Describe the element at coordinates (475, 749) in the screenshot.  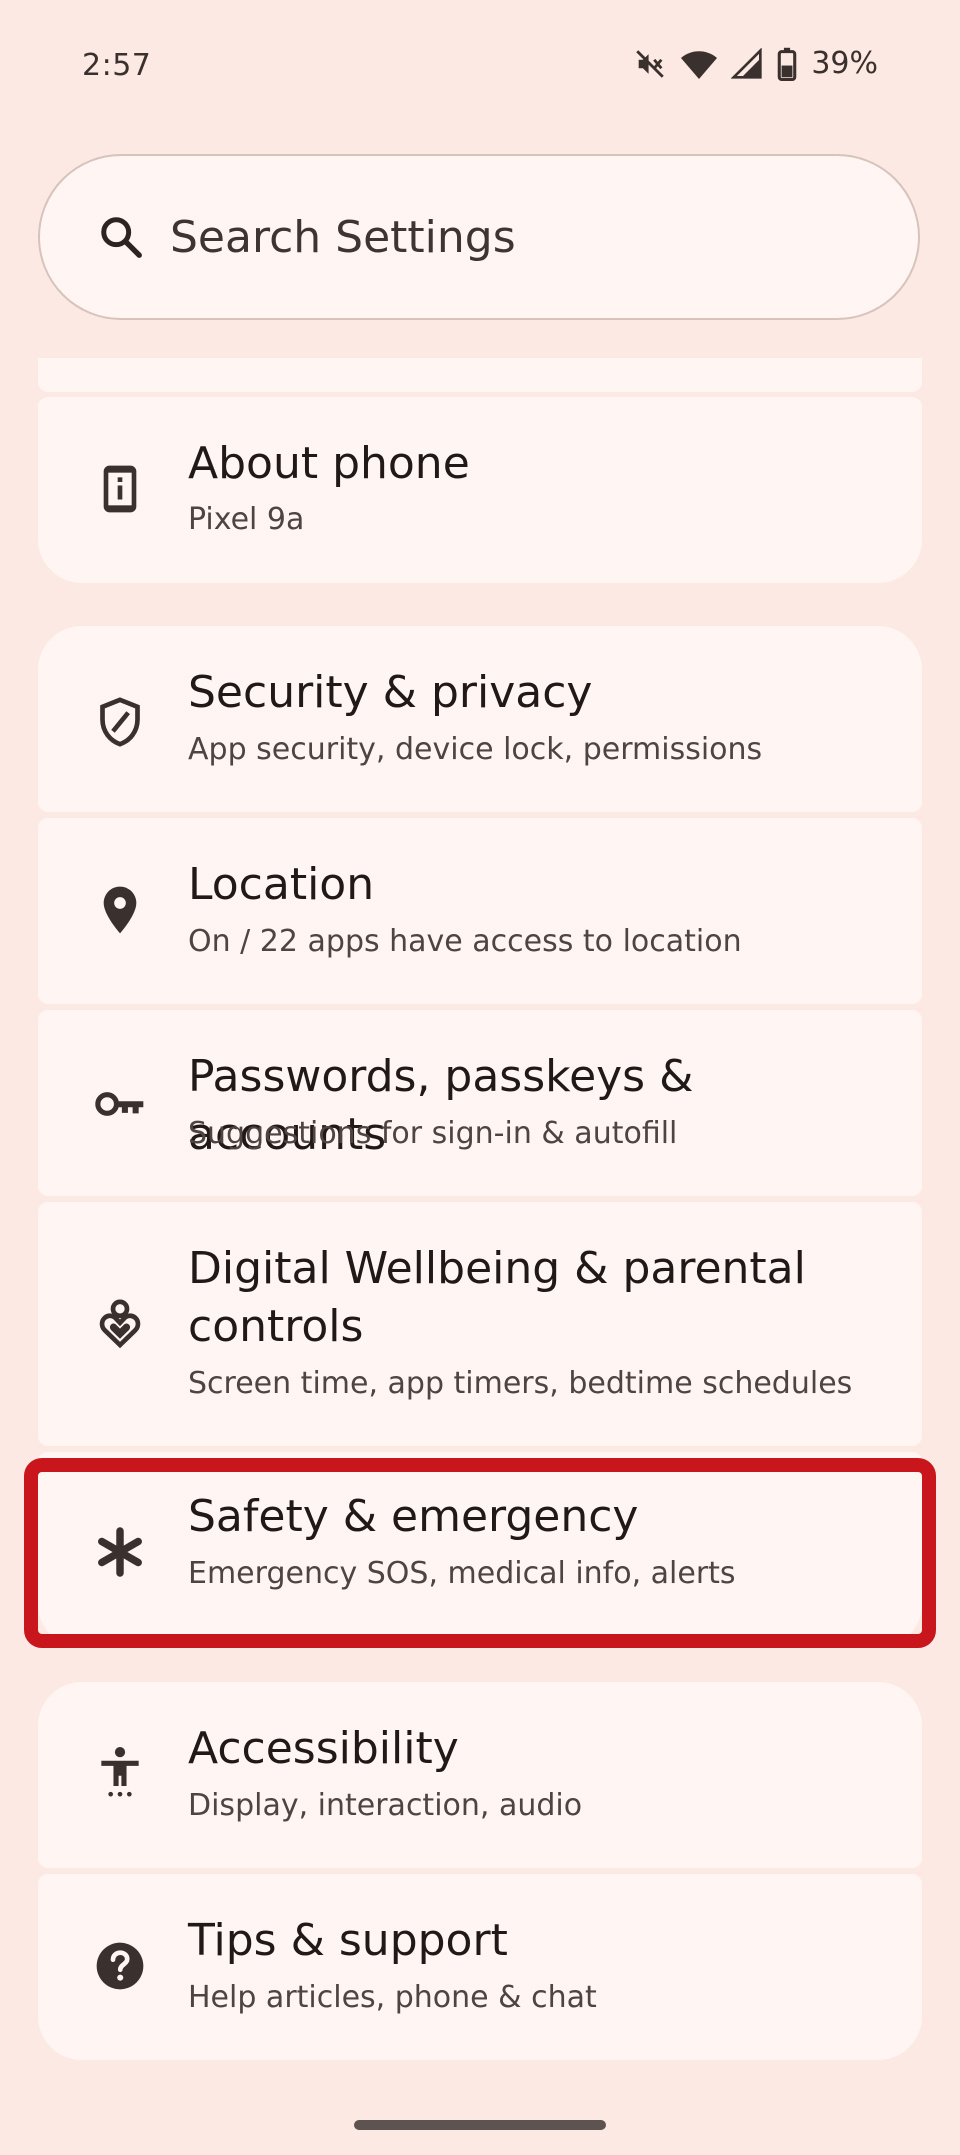
I see `item-subtitle: App security, device lock, permissions` at that location.